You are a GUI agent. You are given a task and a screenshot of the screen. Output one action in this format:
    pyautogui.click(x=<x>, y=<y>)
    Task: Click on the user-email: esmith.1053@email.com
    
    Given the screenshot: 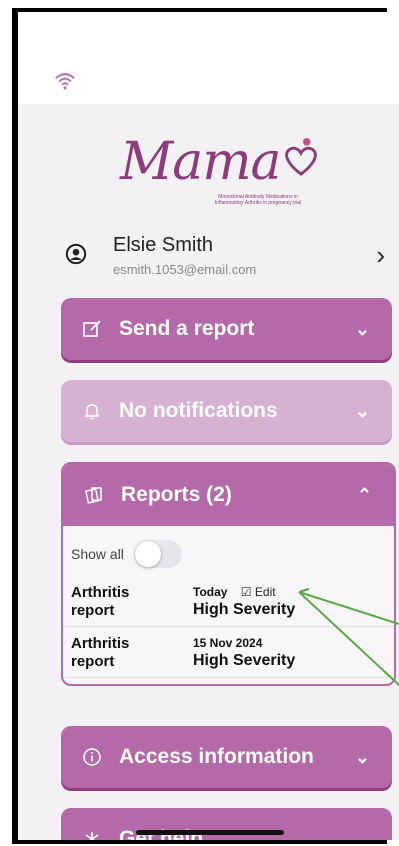 What is the action you would take?
    pyautogui.click(x=185, y=269)
    